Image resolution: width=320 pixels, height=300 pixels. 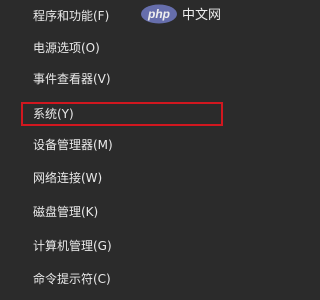 What do you see at coordinates (113, 212) in the screenshot?
I see `menu-item-disk-management: 磁盘管理(K)` at bounding box center [113, 212].